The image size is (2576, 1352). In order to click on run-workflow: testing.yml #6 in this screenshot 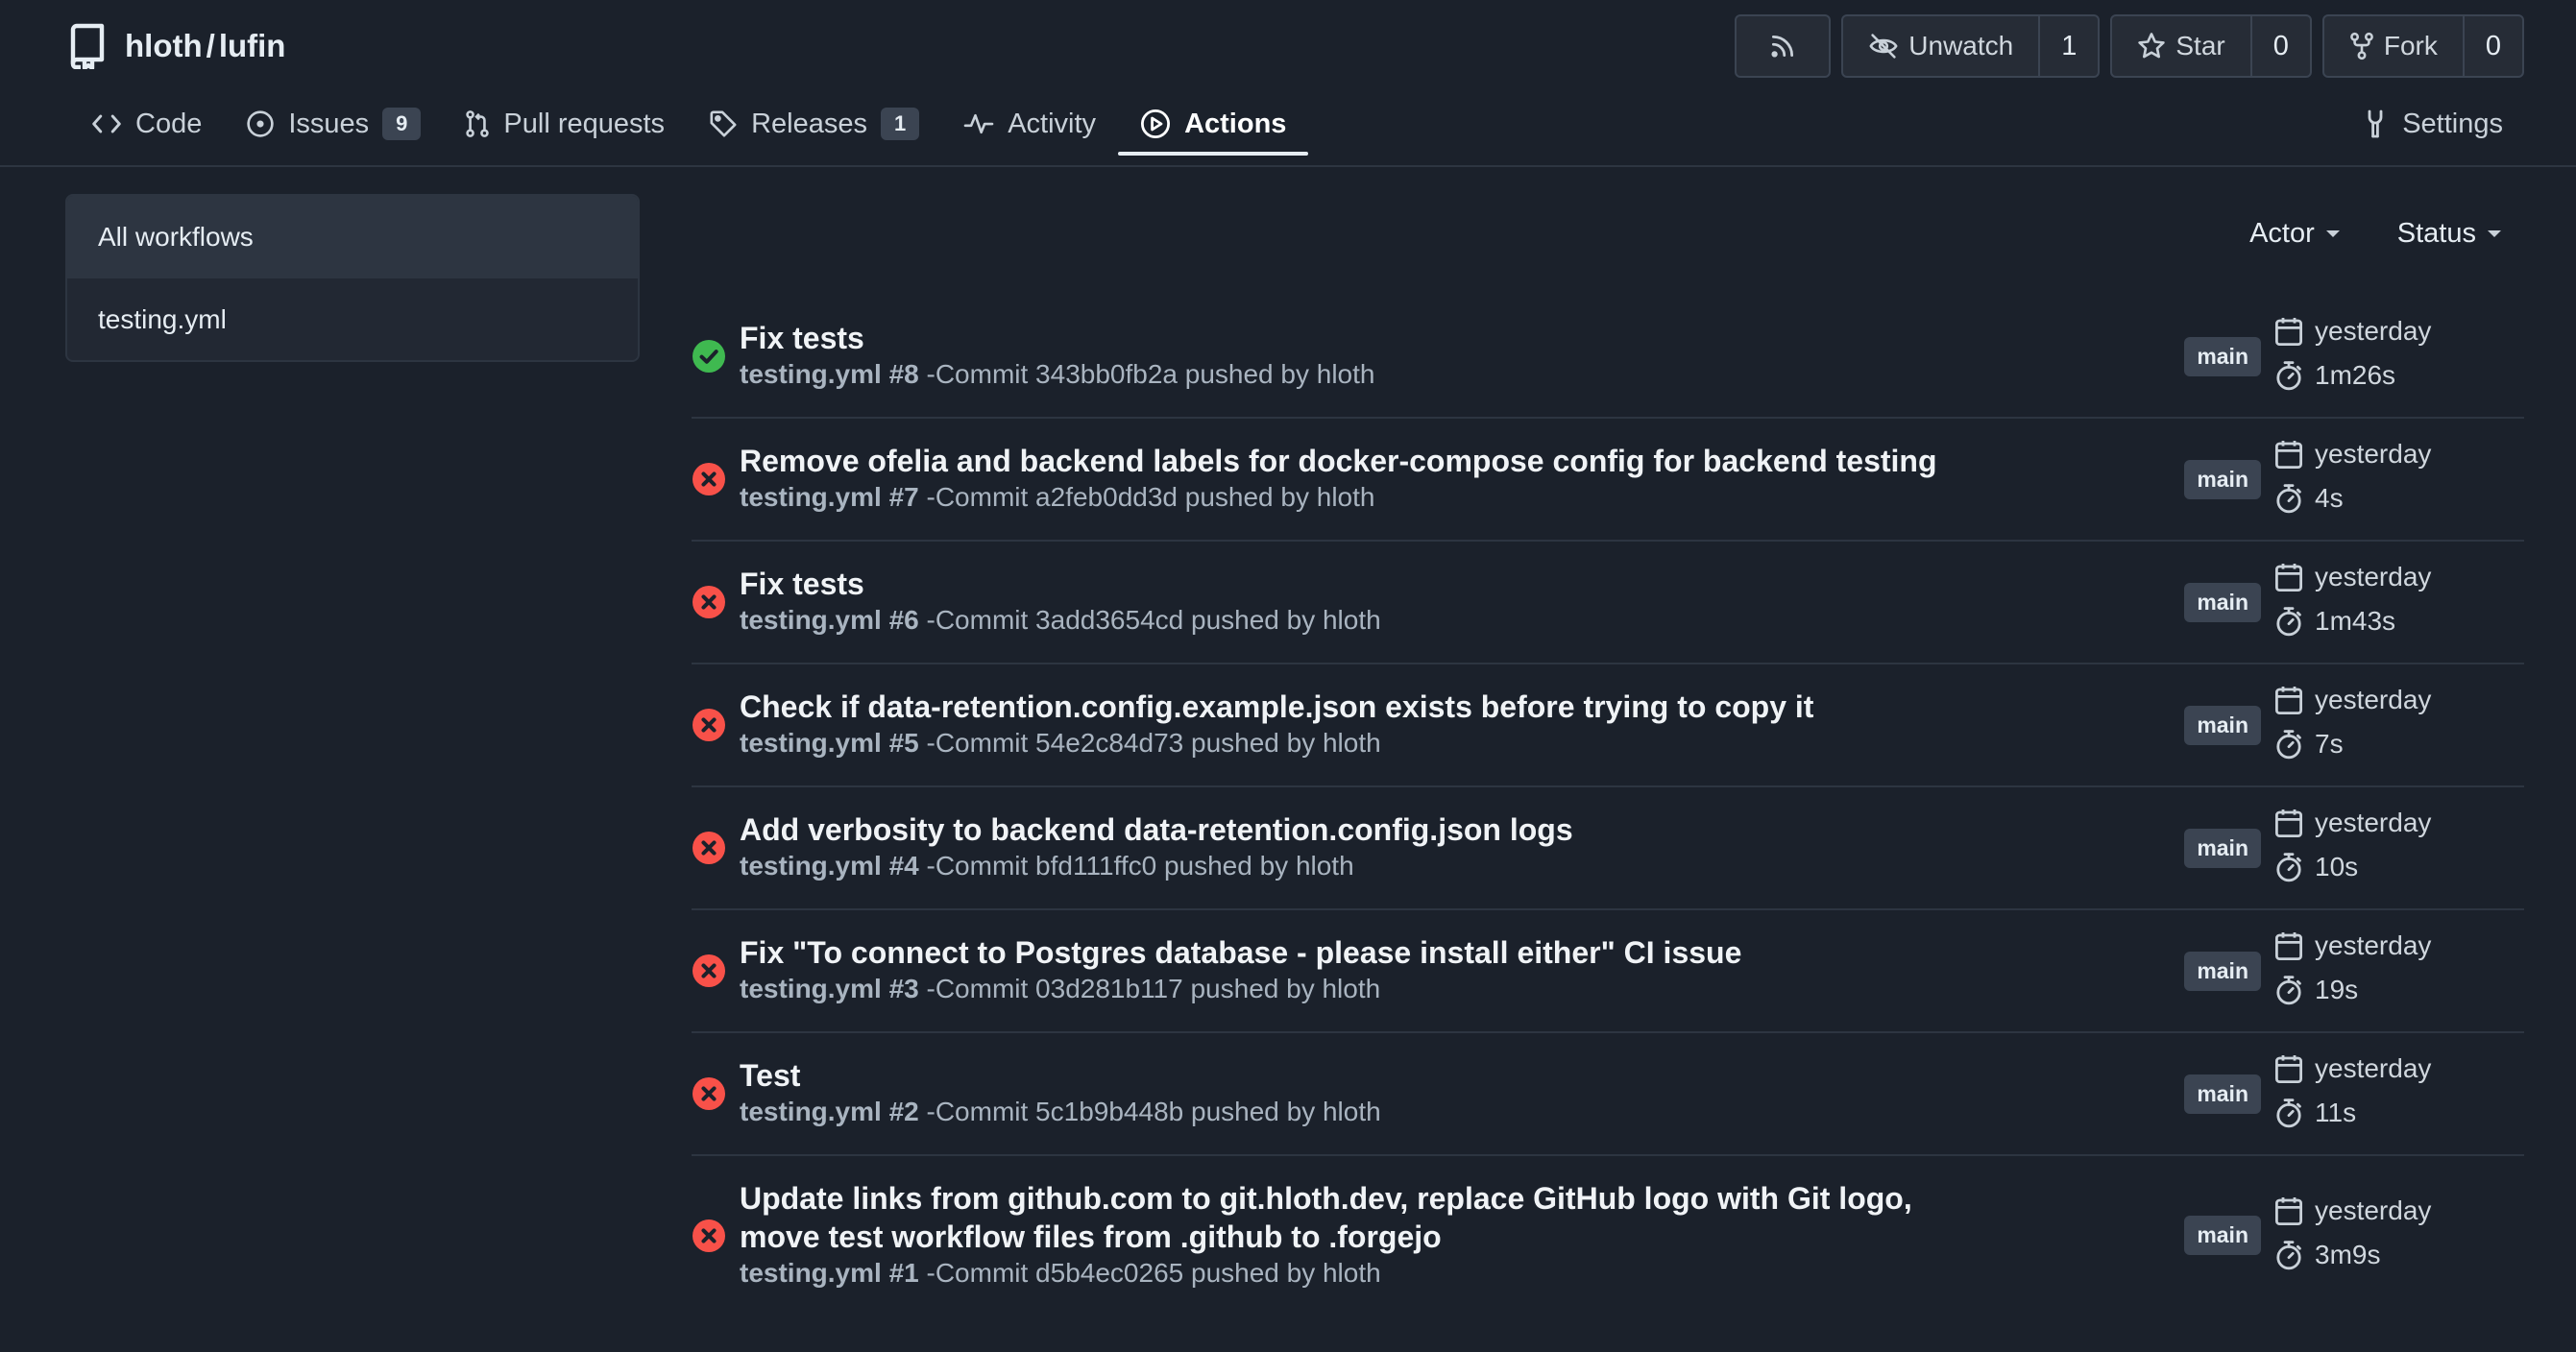, I will do `click(829, 620)`.